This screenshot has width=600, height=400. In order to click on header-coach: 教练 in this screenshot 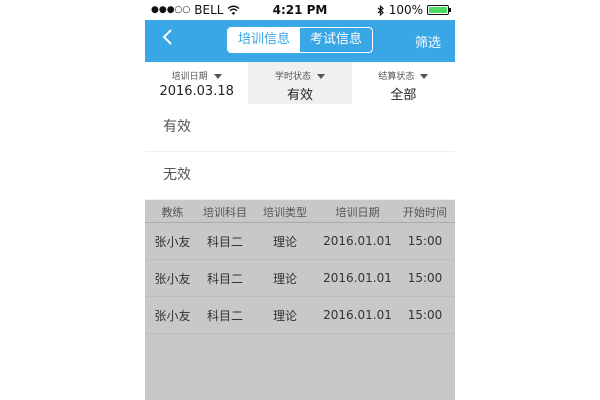, I will do `click(172, 212)`.